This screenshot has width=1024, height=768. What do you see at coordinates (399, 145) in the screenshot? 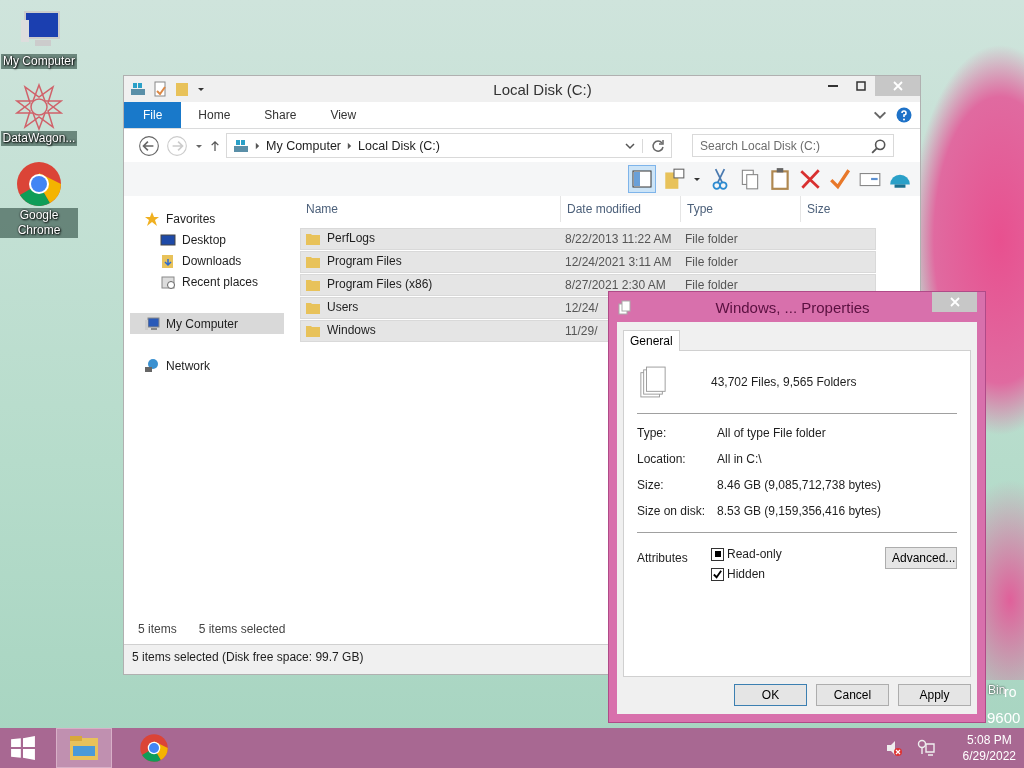
I see `breadcrumb-item: Local Disk (C:)` at bounding box center [399, 145].